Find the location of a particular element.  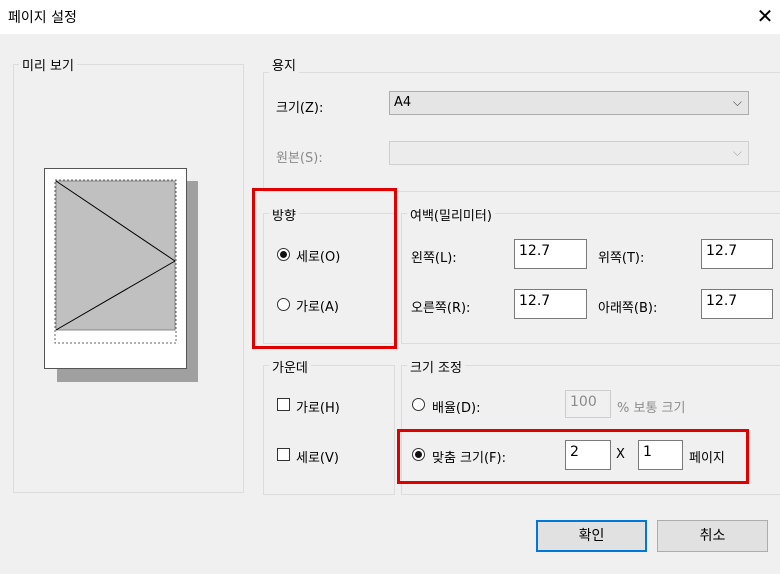

margin-bottom-label: 아래쪽(B): is located at coordinates (628, 308).